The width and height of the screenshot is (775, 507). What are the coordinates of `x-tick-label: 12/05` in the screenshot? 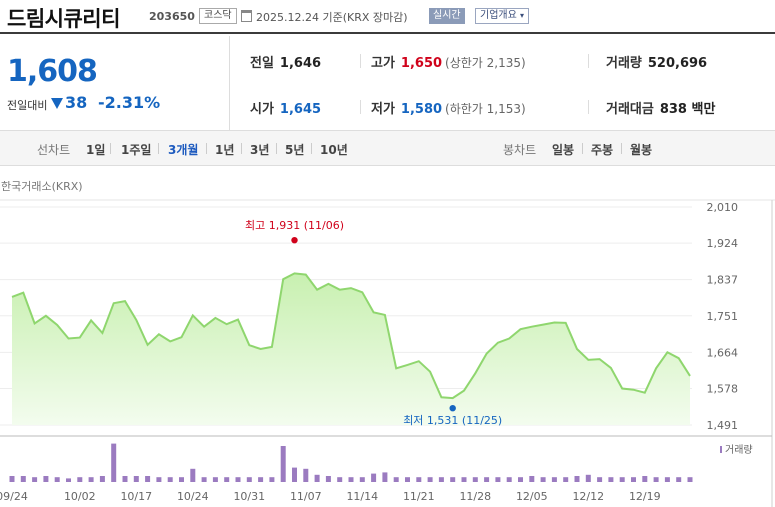 It's located at (532, 496).